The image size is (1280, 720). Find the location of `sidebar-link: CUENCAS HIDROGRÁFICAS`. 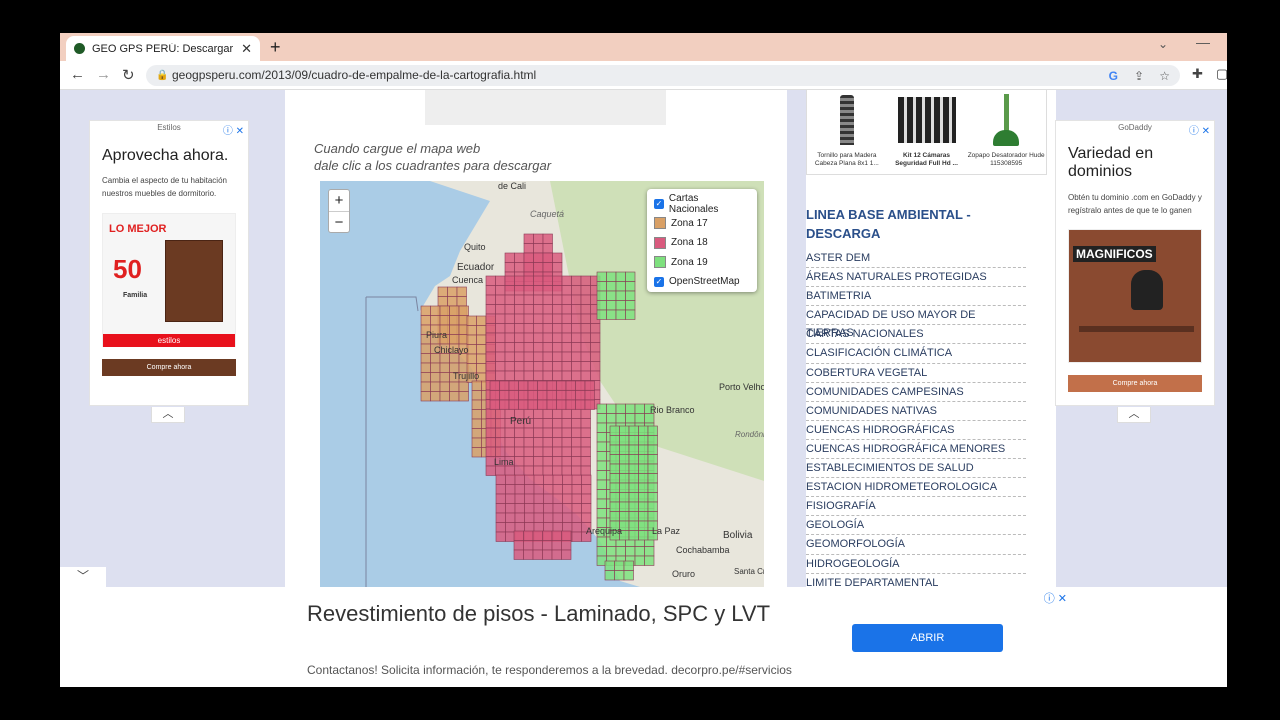

sidebar-link: CUENCAS HIDROGRÁFICAS is located at coordinates (916, 430).